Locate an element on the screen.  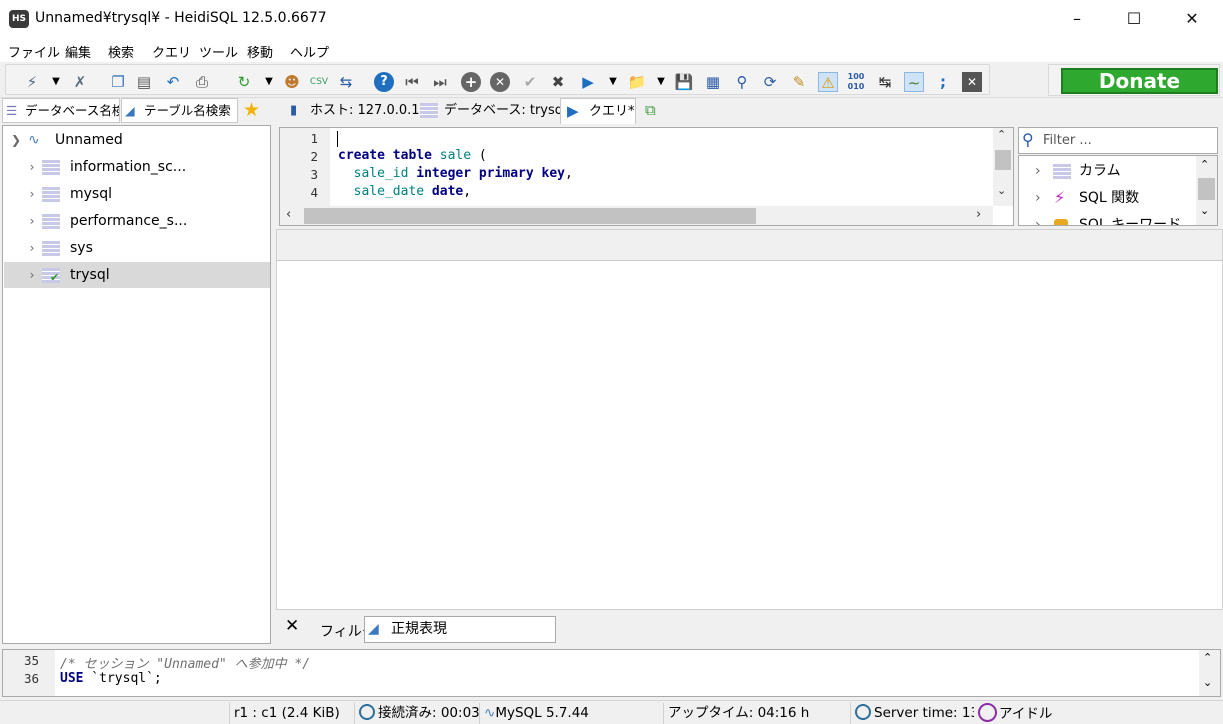
tree-item-mysql: › mysql is located at coordinates (137, 194).